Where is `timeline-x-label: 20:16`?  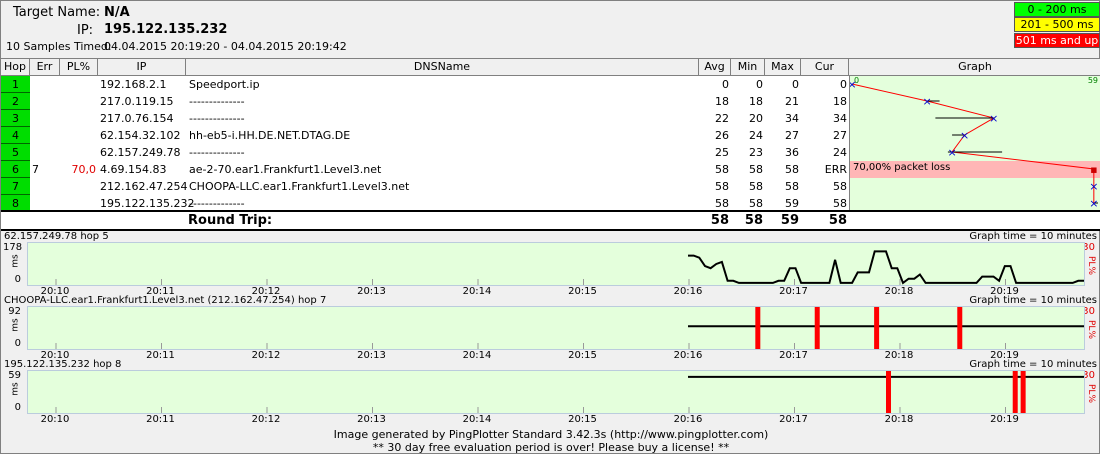
timeline-x-label: 20:16 is located at coordinates (688, 291).